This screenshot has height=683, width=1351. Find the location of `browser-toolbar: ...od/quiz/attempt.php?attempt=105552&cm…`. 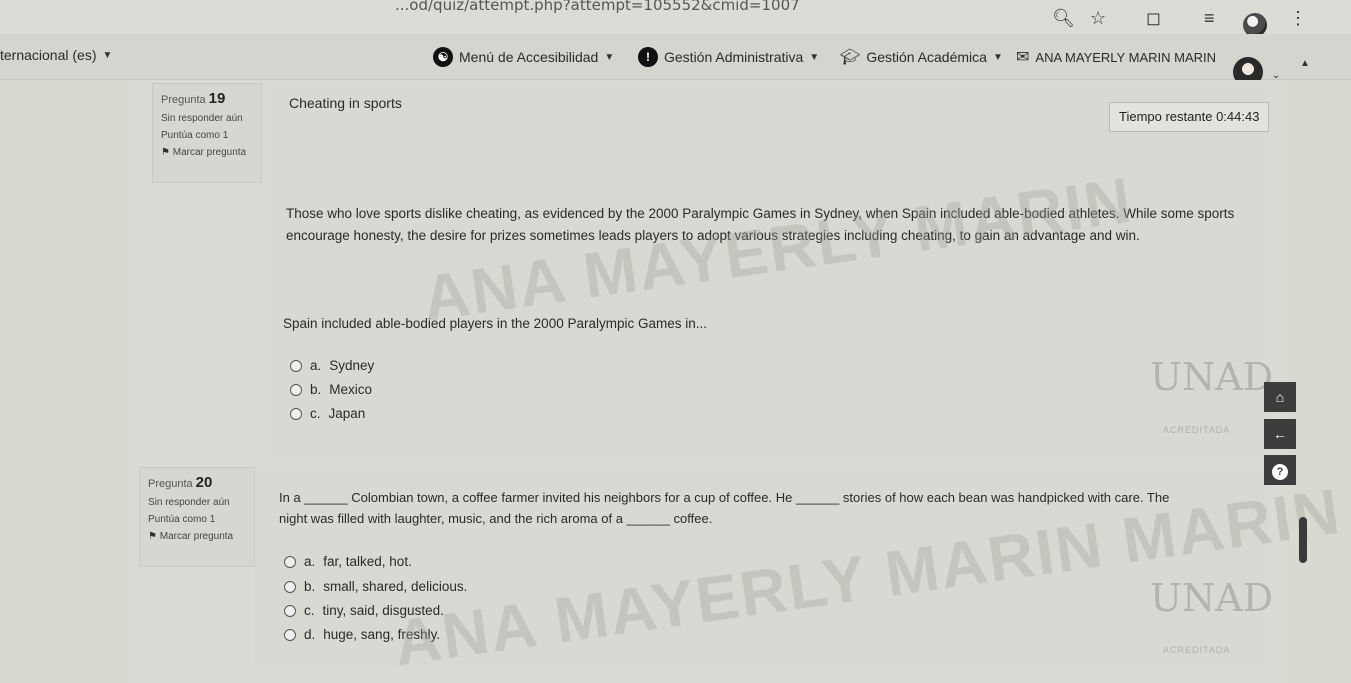

browser-toolbar: ...od/quiz/attempt.php?attempt=105552&cm… is located at coordinates (675, 18).